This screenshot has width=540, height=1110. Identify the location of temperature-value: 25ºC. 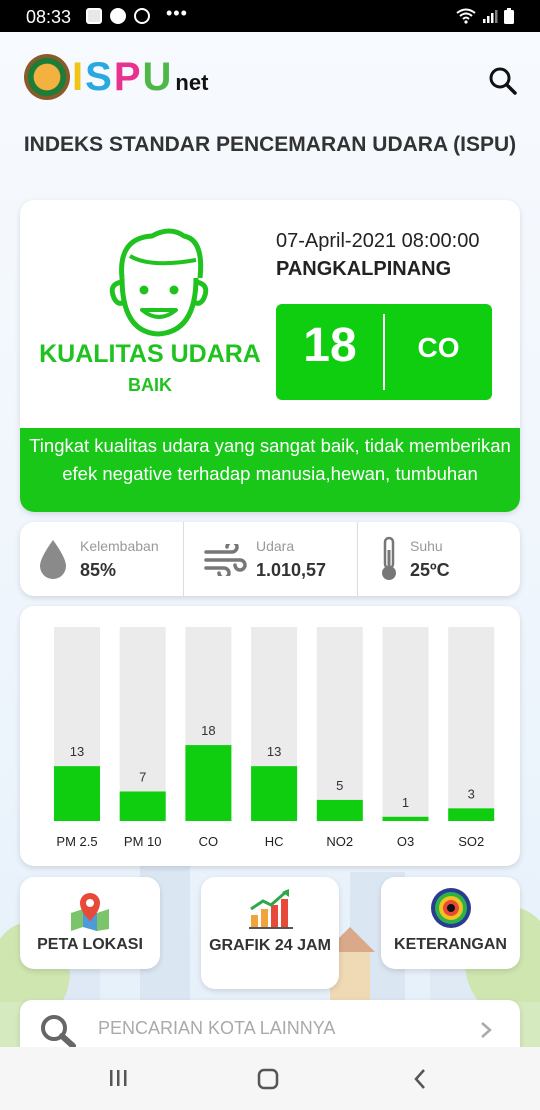
(430, 570).